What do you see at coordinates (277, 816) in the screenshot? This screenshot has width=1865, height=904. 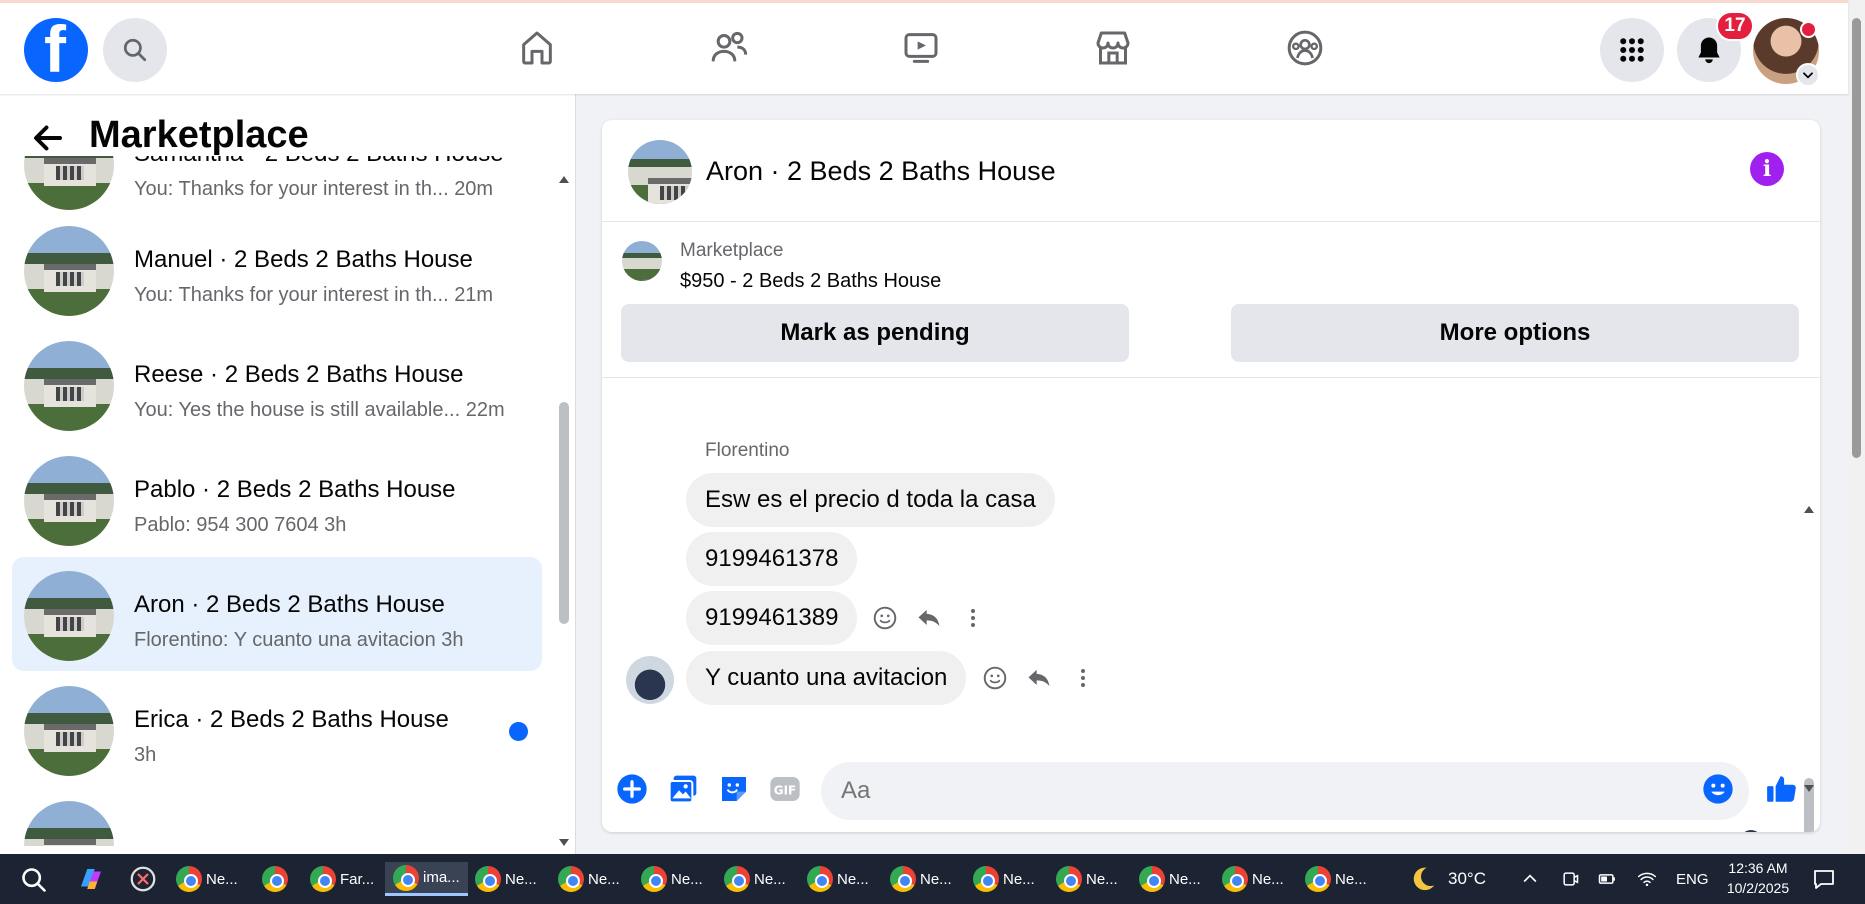 I see `conversation-item` at bounding box center [277, 816].